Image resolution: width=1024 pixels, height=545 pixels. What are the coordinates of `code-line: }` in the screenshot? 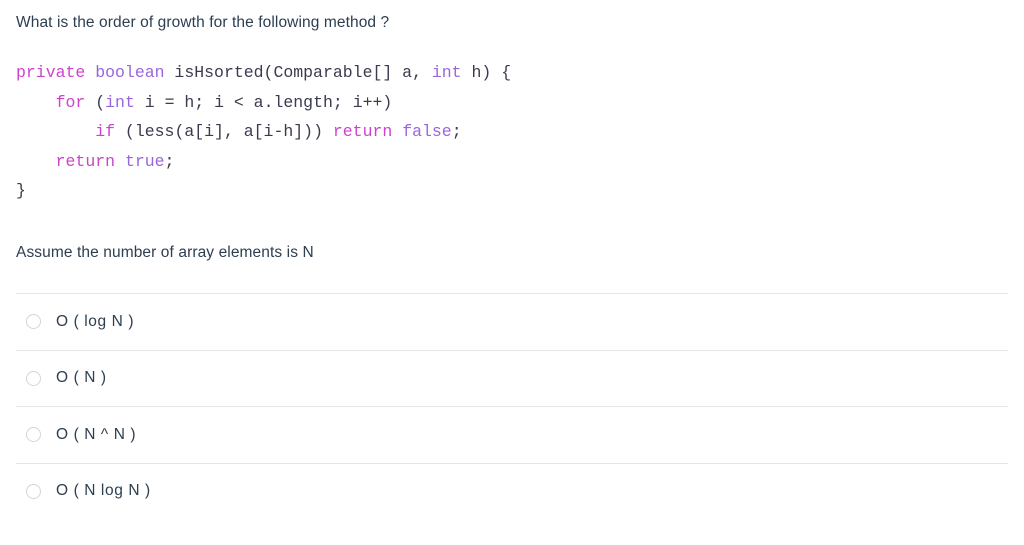 It's located at (263, 191).